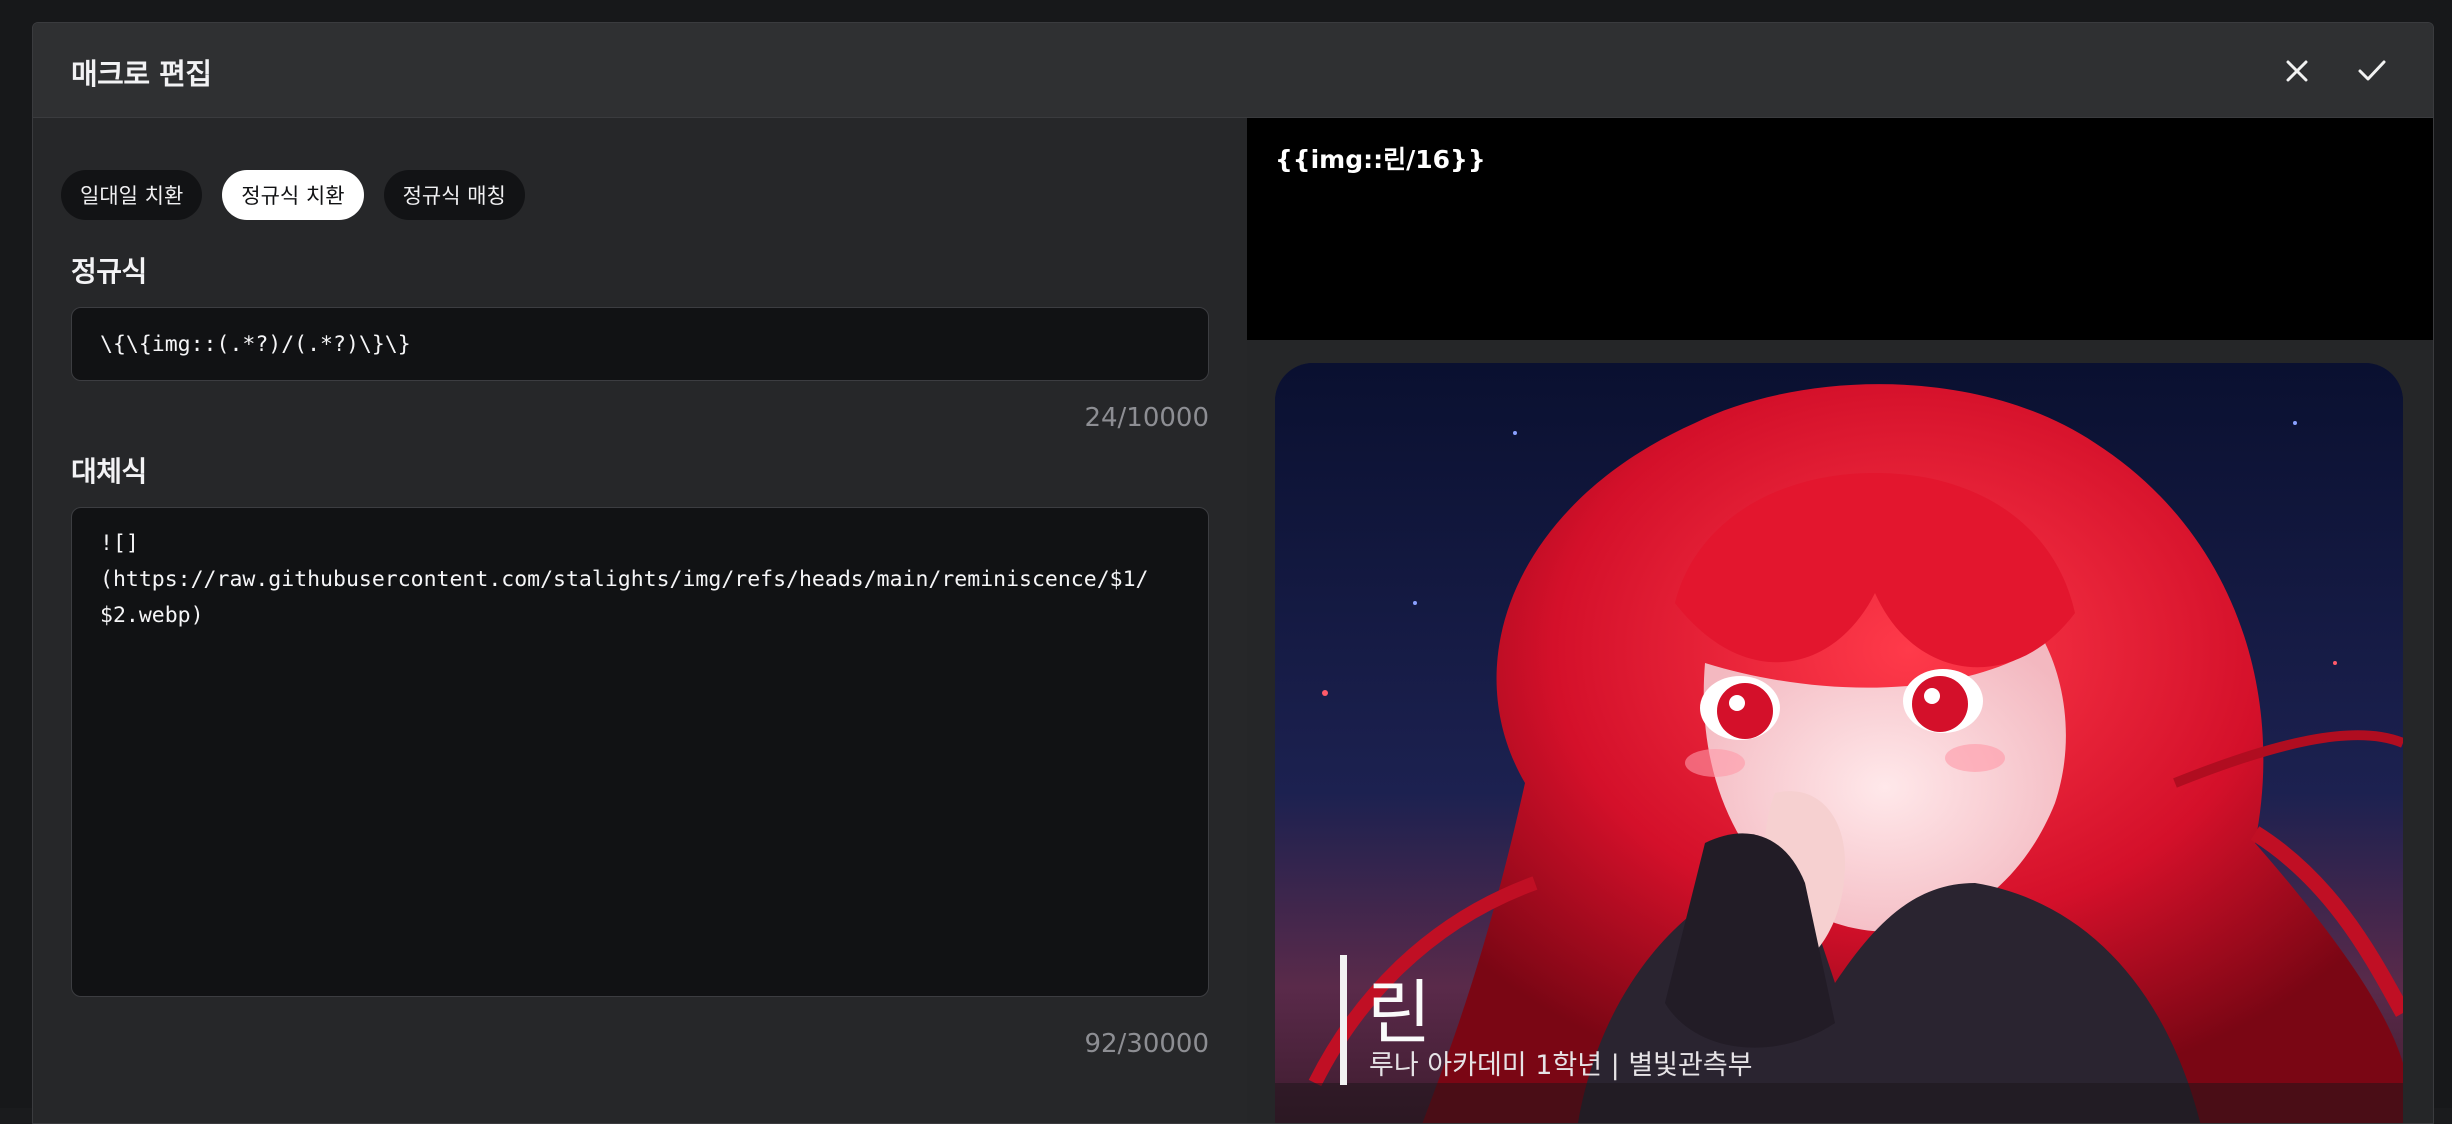  What do you see at coordinates (132, 195) in the screenshot?
I see `chip-one-to-one: 일대일 치환` at bounding box center [132, 195].